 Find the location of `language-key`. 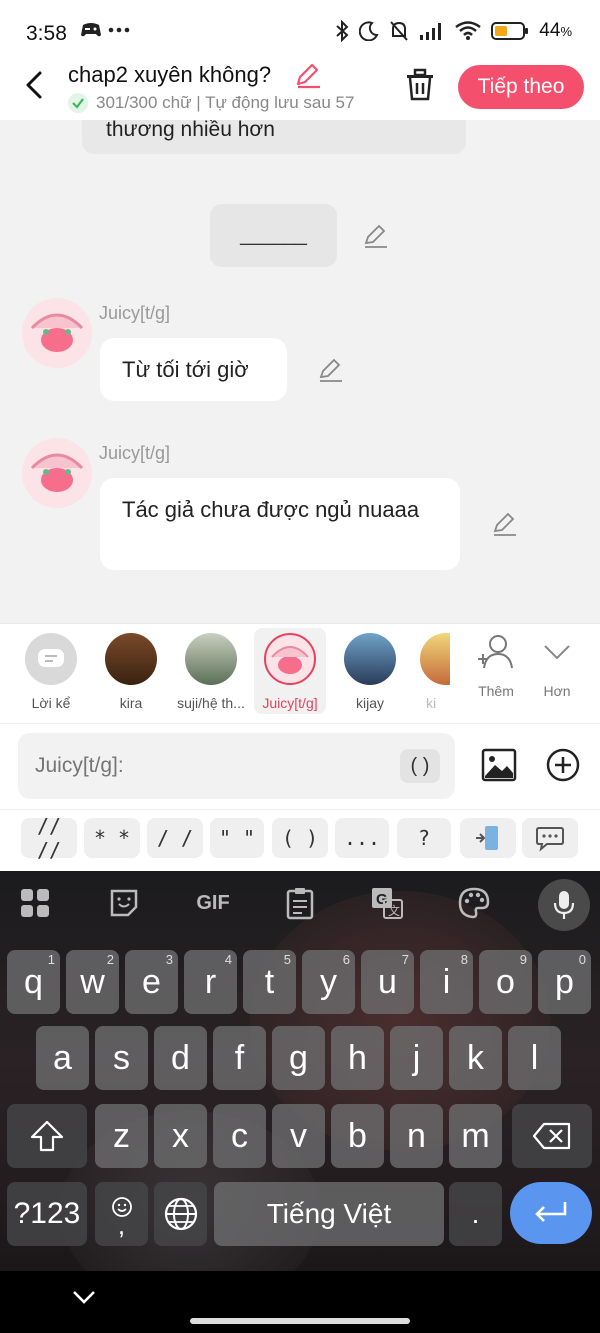

language-key is located at coordinates (180, 1214).